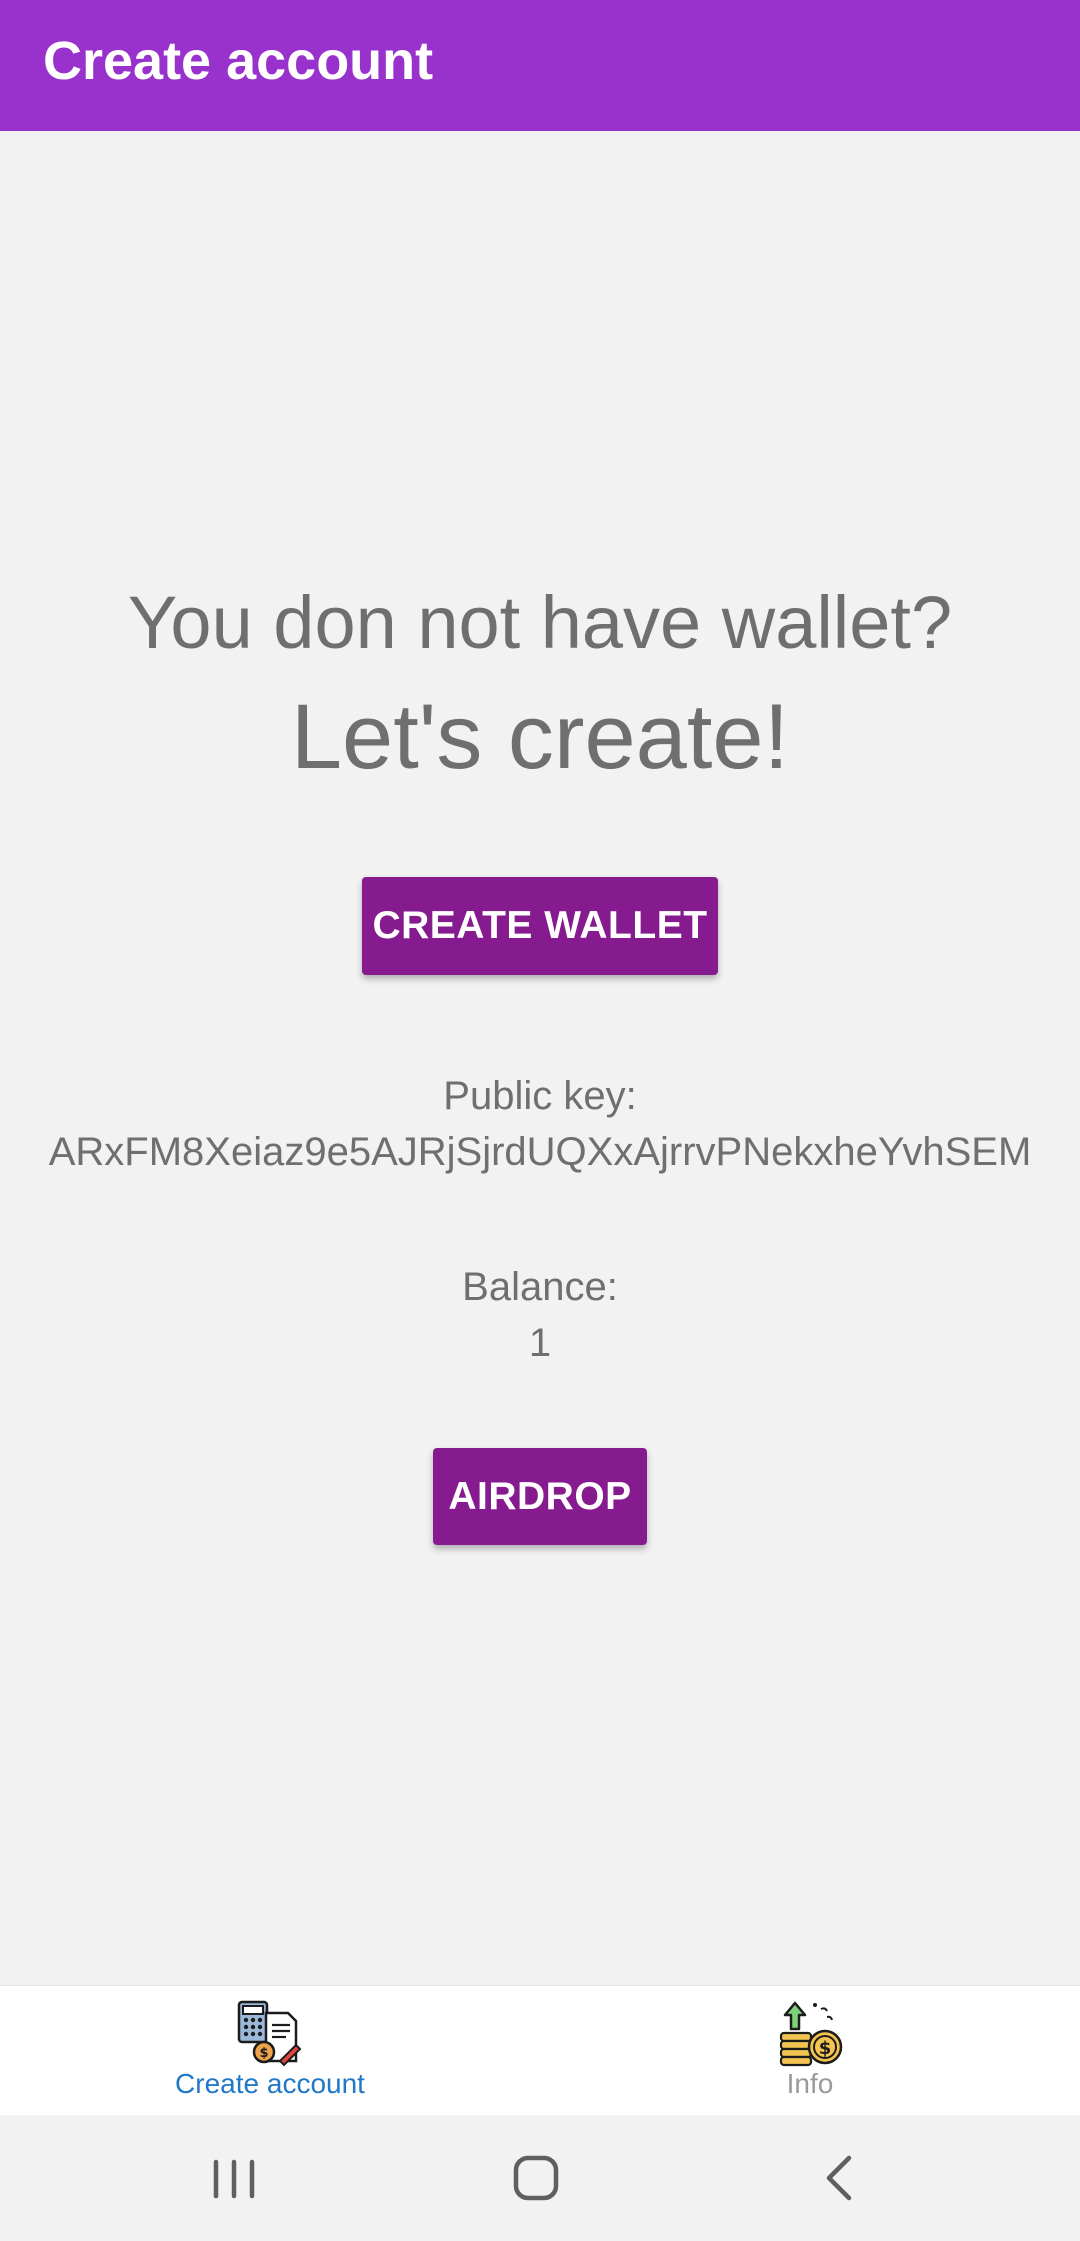 This screenshot has height=2241, width=1080. I want to click on nav-label-info: Info, so click(810, 2083).